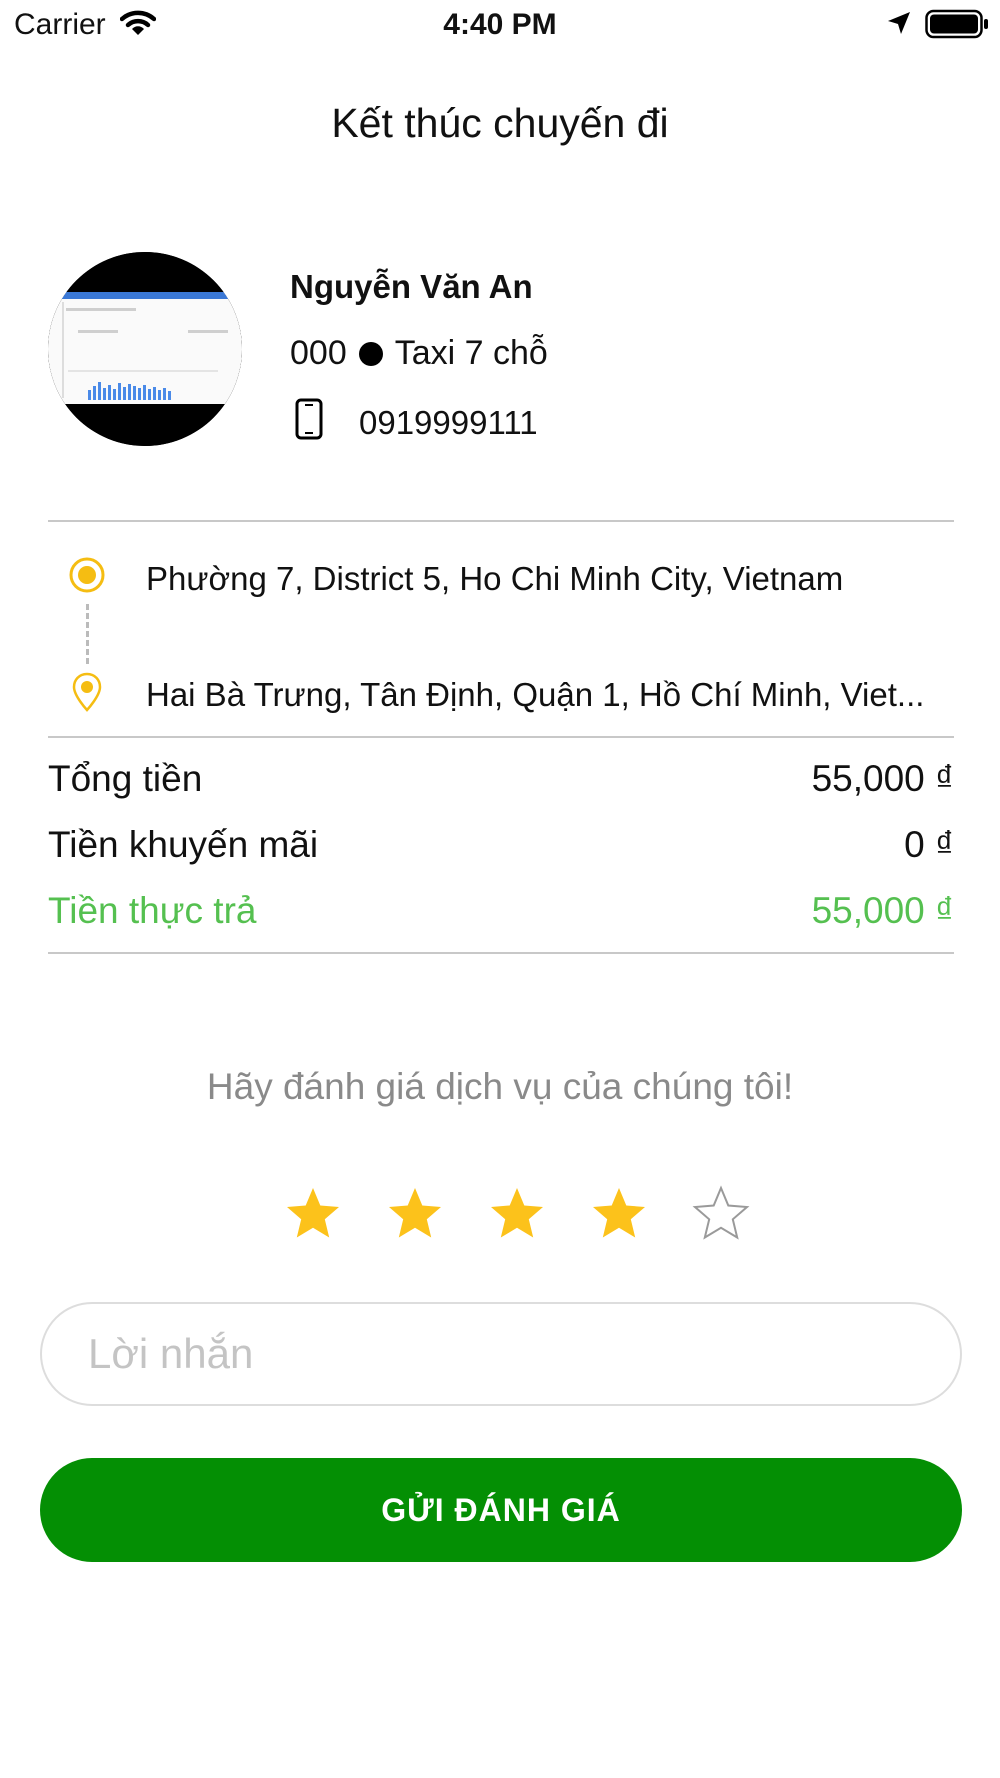 The image size is (1000, 1778). Describe the element at coordinates (145, 349) in the screenshot. I see `avatar` at that location.